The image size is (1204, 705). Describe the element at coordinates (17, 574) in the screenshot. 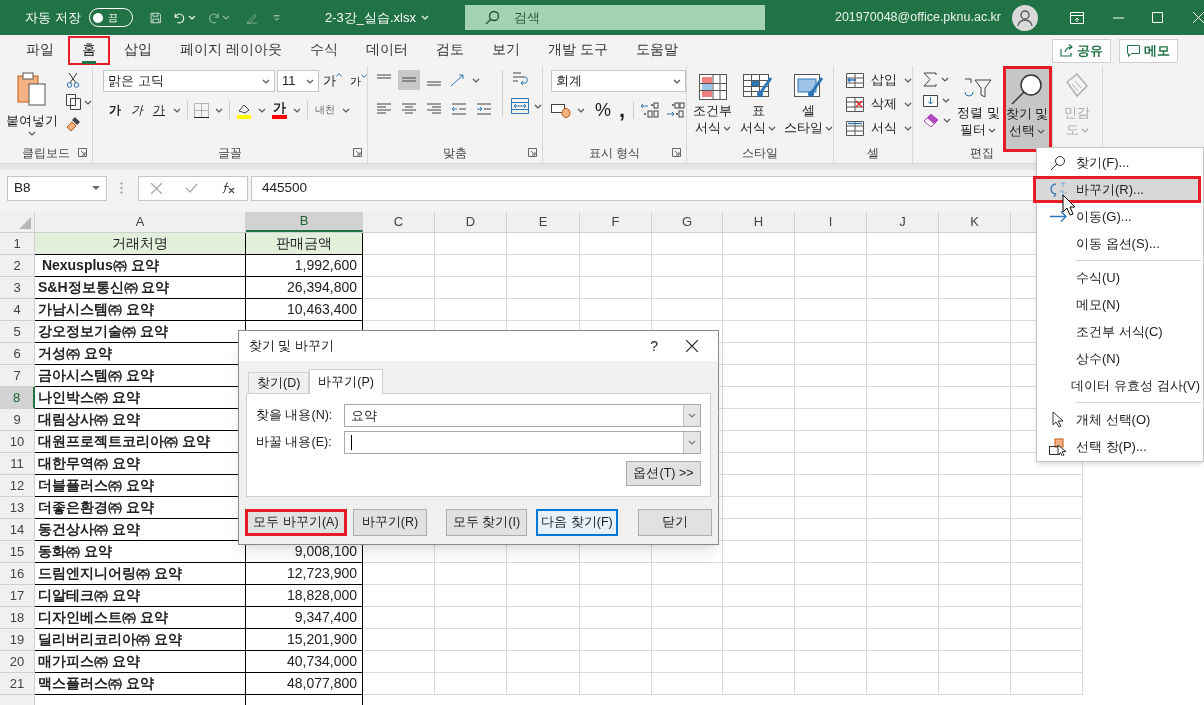

I see `row-header: 16` at that location.